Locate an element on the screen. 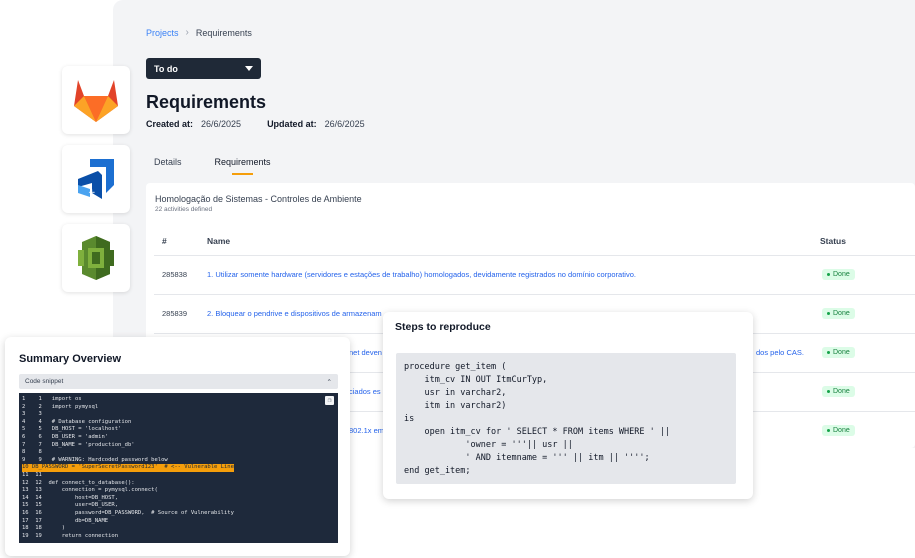 The width and height of the screenshot is (915, 558). code-line: 9 9 # WARNING: Hardcoded password below is located at coordinates (95, 459).